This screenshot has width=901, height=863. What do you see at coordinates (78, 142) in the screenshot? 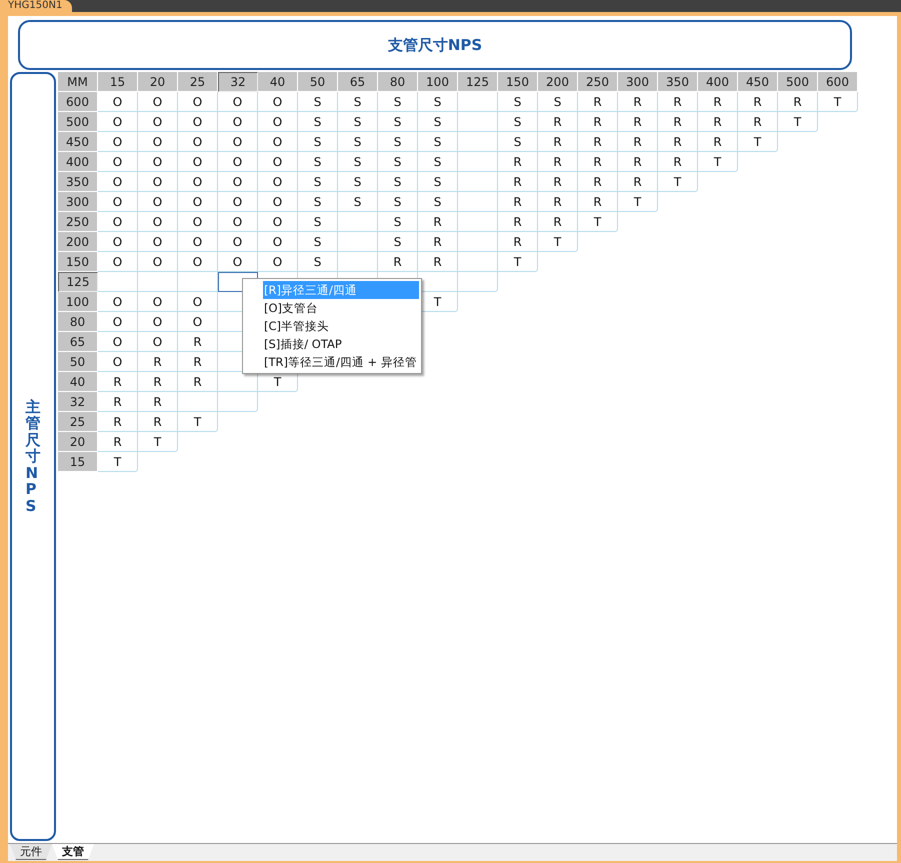
I see `row-header: 450` at bounding box center [78, 142].